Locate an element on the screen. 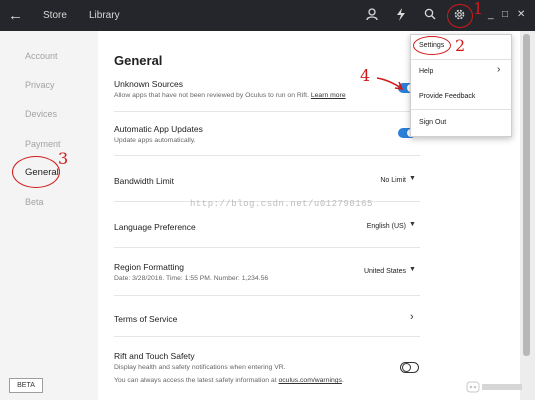  scrollbar-thumb is located at coordinates (526, 195).